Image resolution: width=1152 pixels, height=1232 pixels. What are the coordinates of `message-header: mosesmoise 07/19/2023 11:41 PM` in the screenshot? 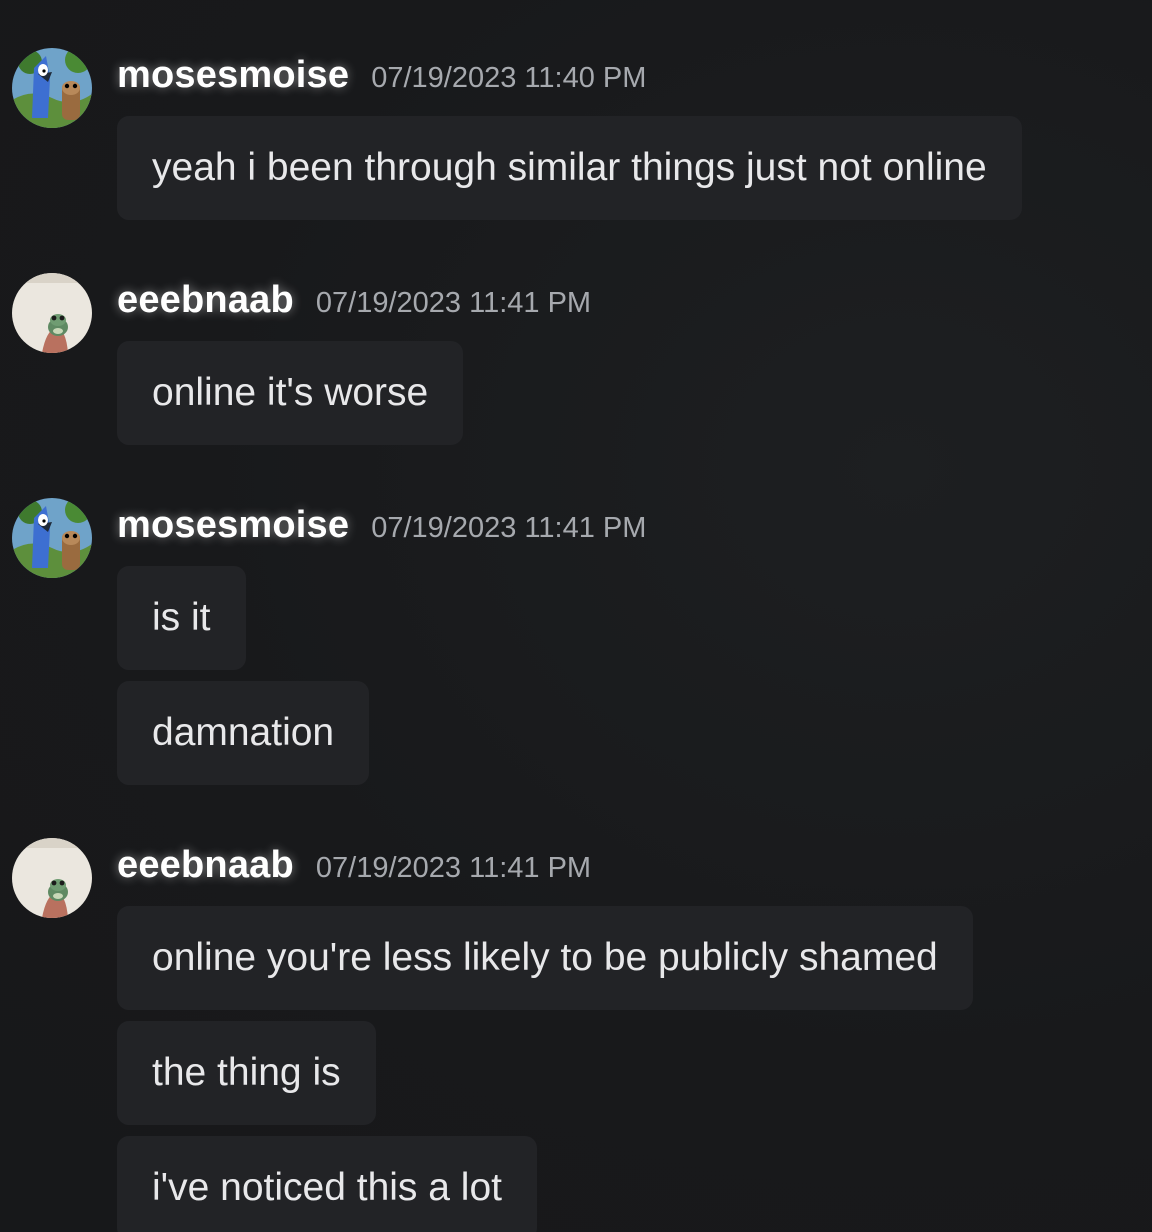 It's located at (381, 529).